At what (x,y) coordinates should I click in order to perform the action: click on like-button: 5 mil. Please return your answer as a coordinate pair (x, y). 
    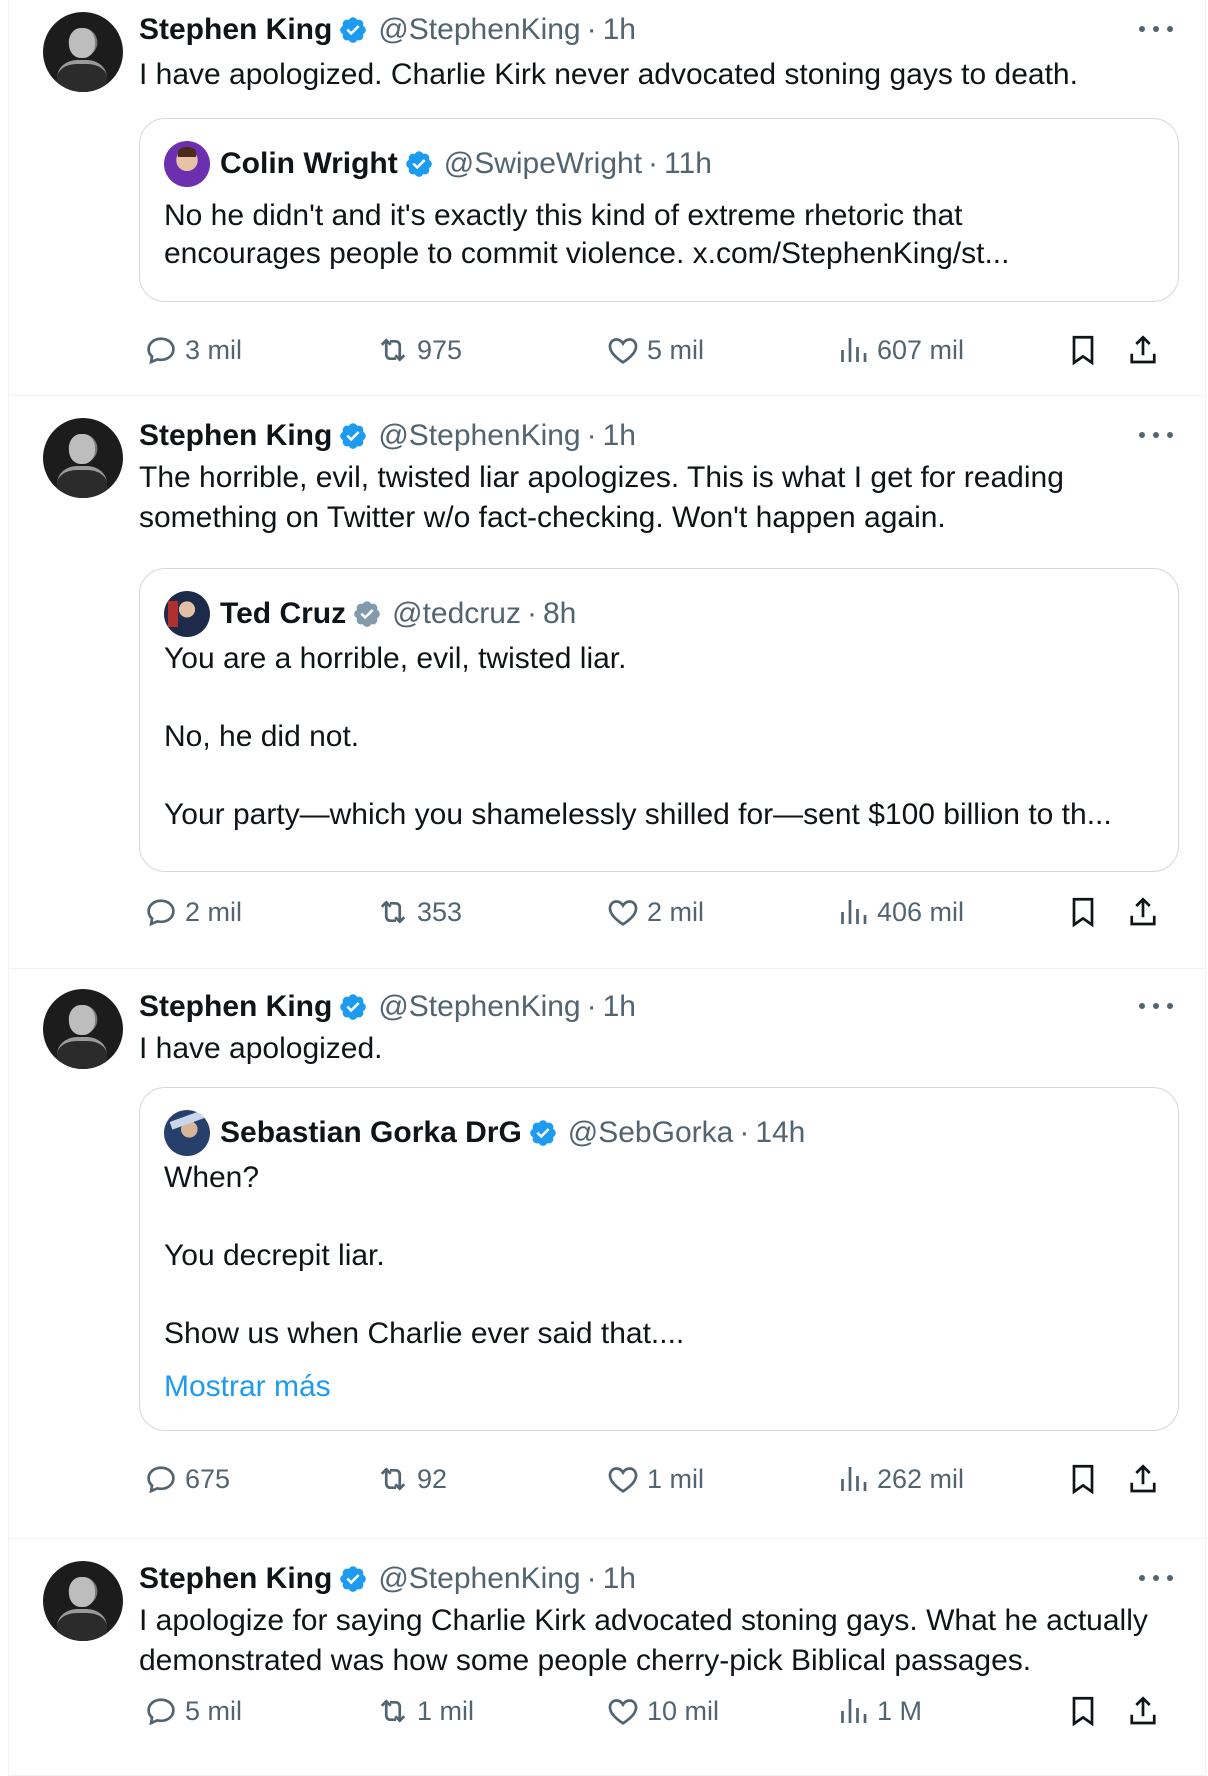
    Looking at the image, I should click on (654, 350).